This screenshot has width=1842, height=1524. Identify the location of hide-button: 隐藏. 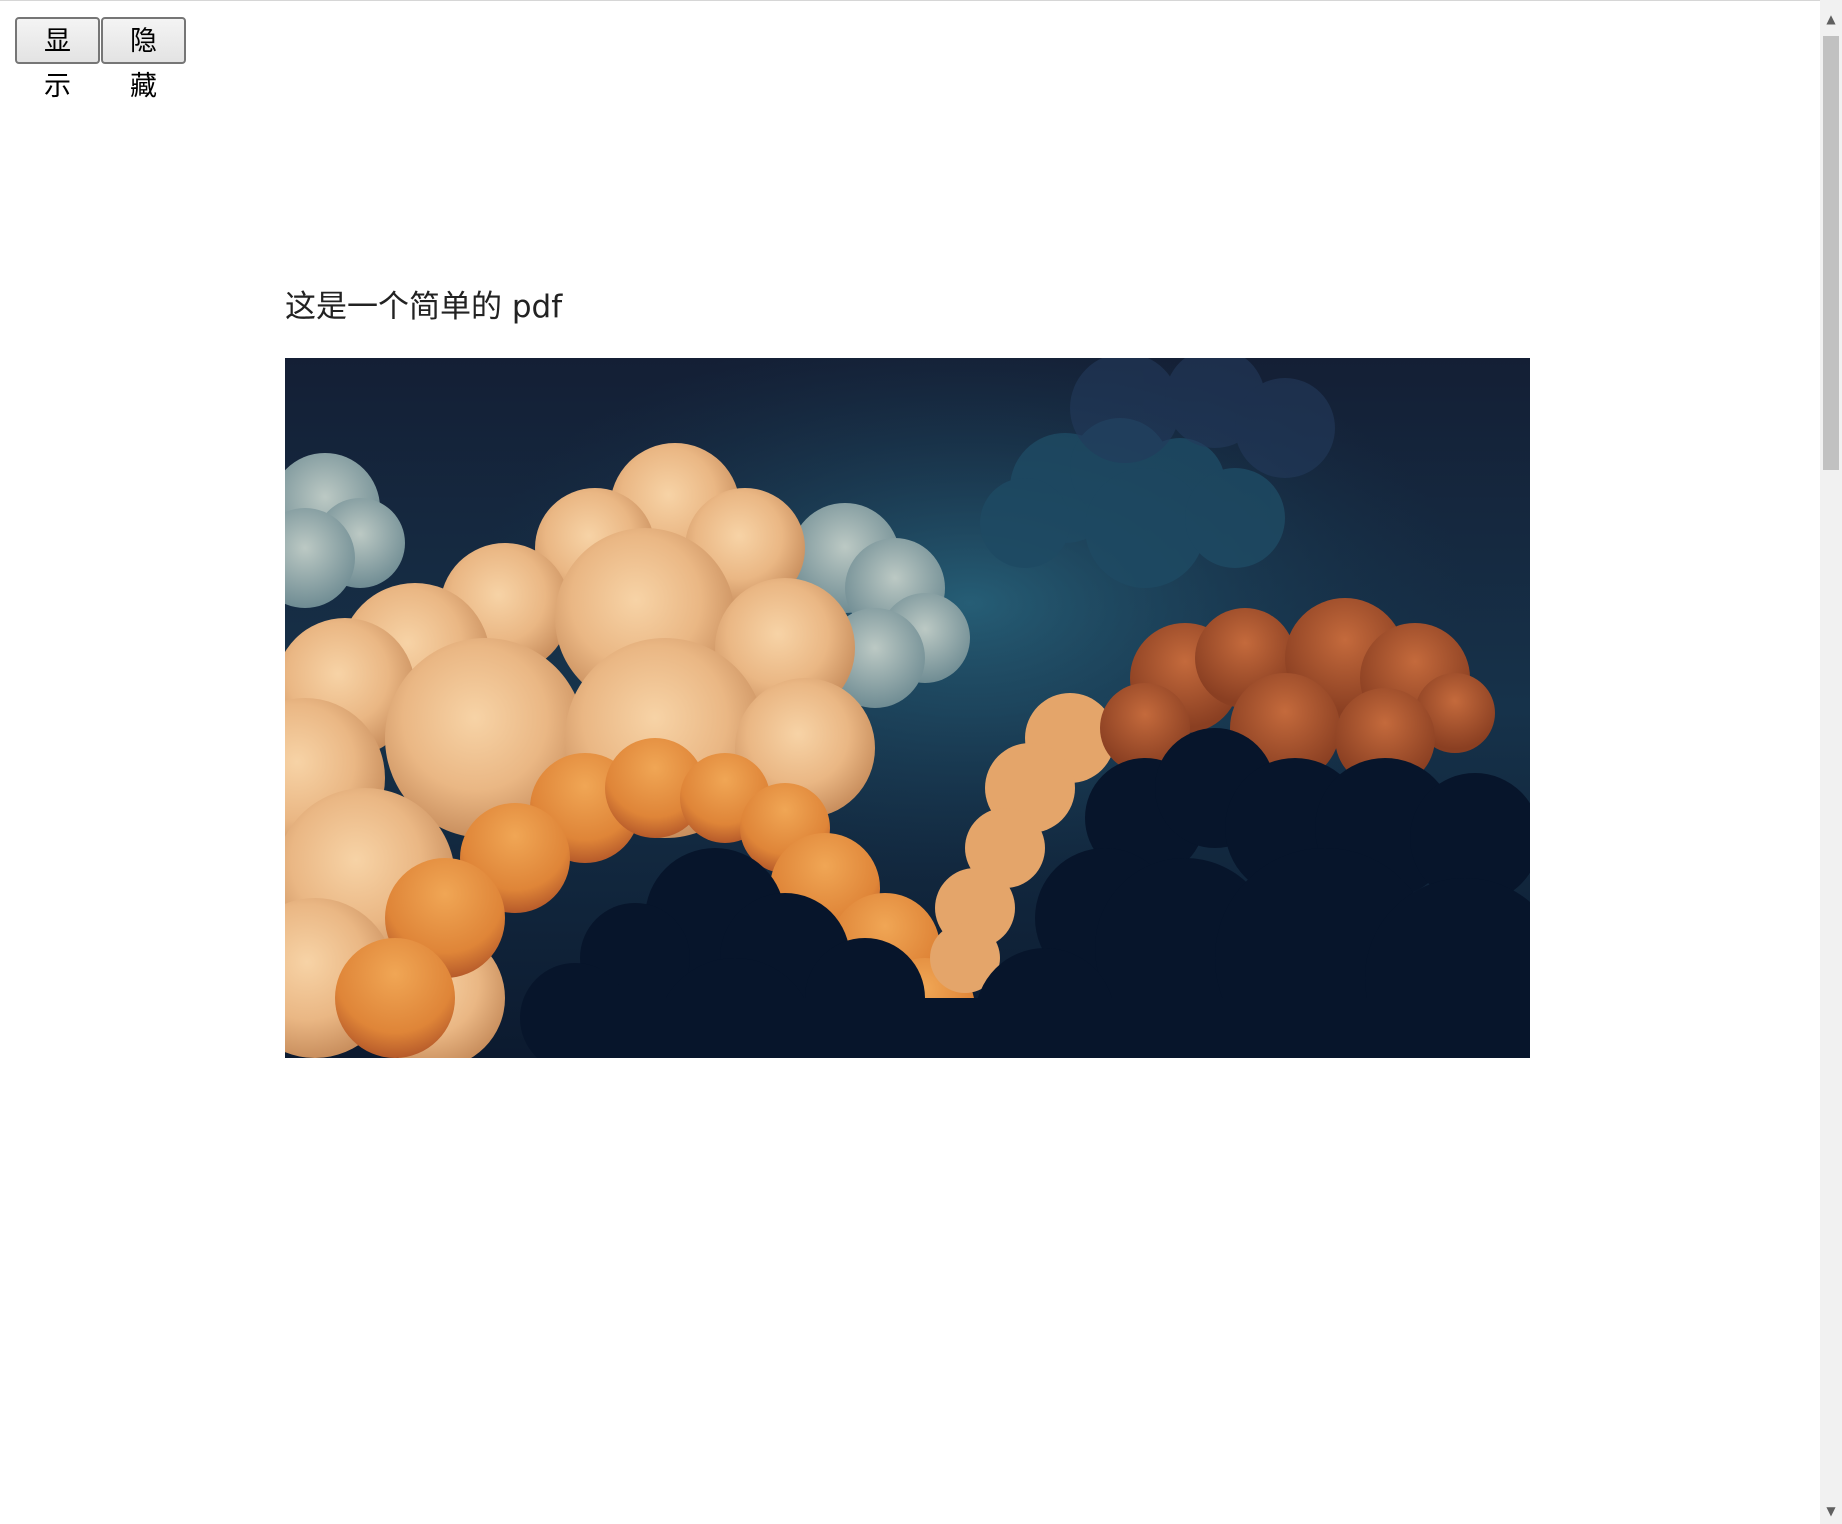
(143, 59).